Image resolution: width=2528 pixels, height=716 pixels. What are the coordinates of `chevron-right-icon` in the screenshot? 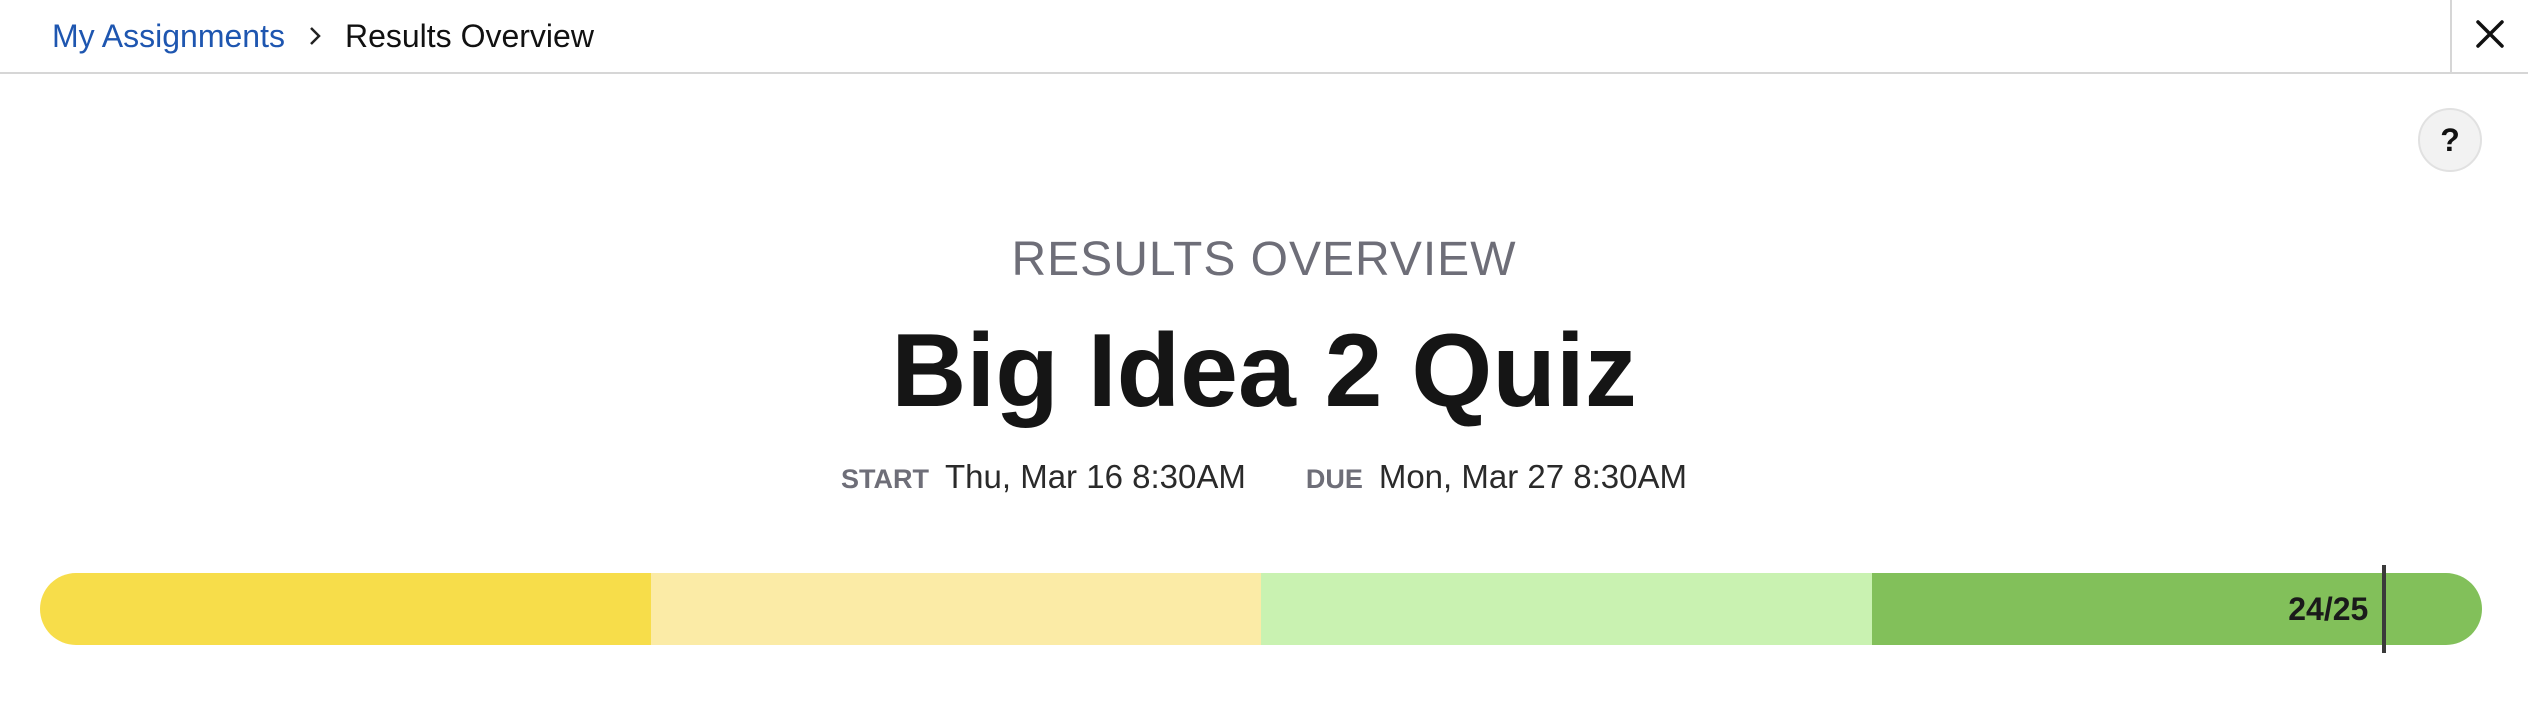 It's located at (315, 36).